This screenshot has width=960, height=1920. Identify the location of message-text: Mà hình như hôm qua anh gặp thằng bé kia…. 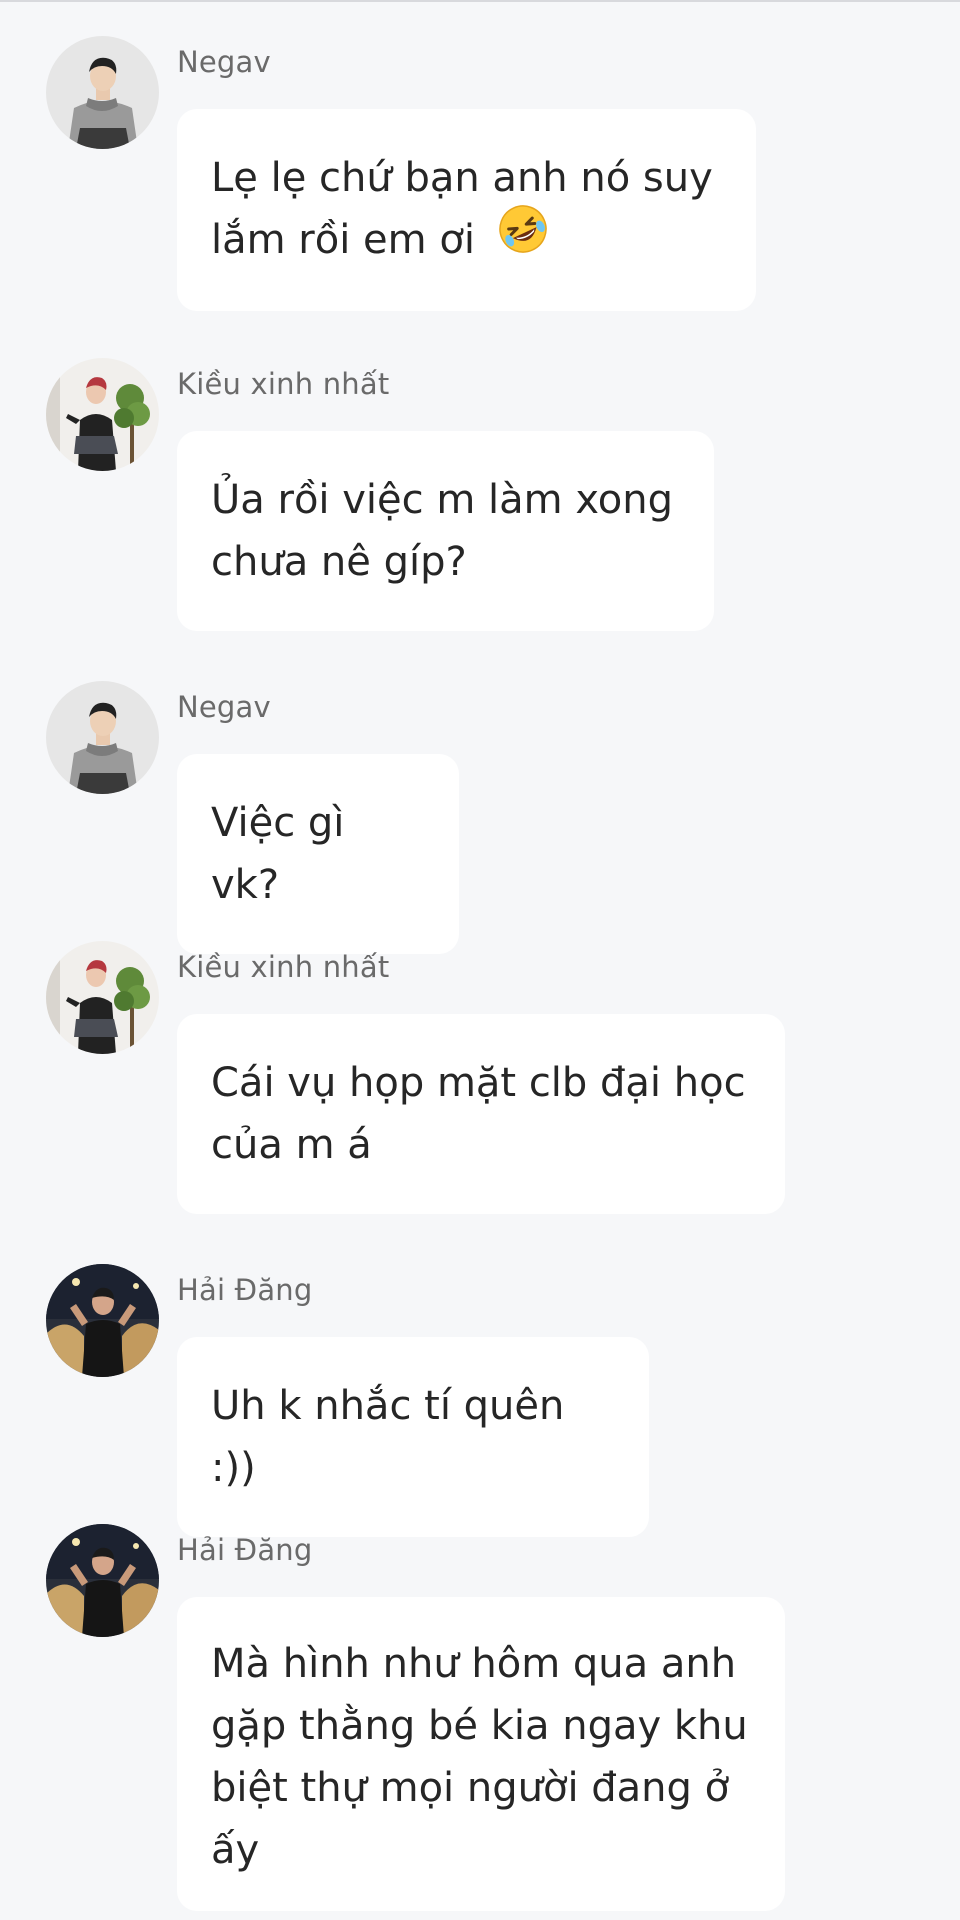
(479, 1757).